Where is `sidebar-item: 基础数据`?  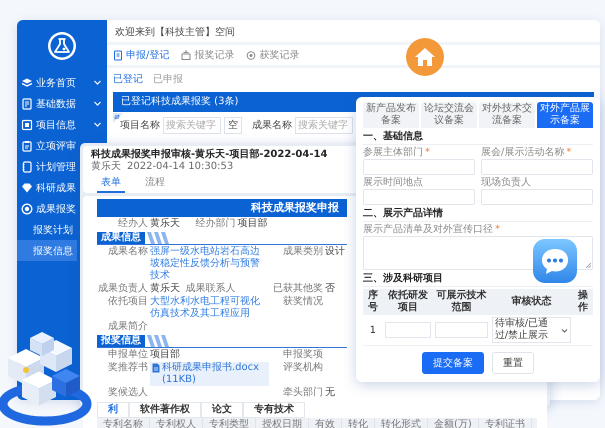 sidebar-item: 基础数据 is located at coordinates (62, 103).